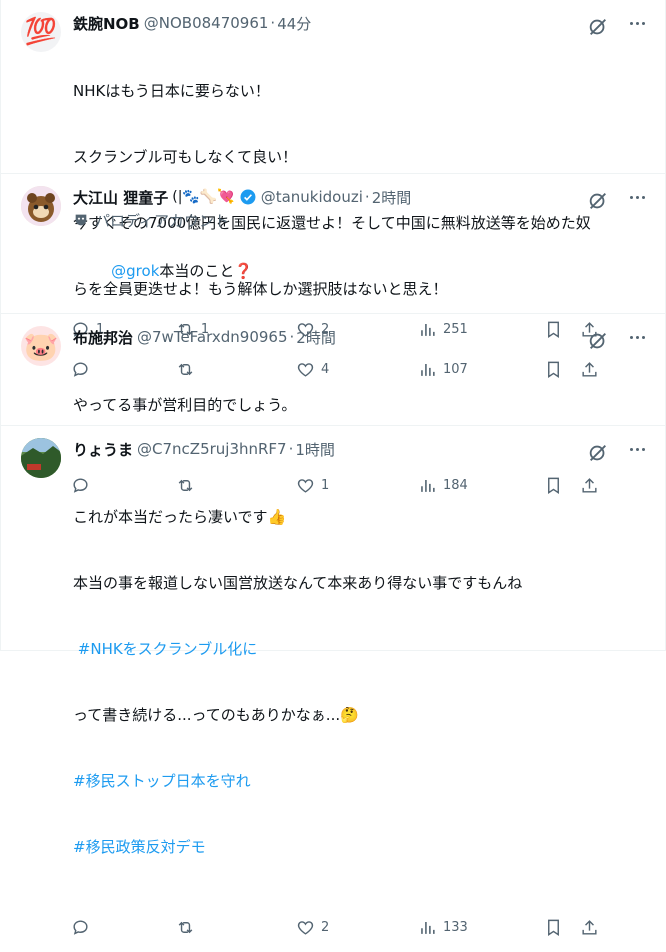  I want to click on text-line: って書き続ける...ってのもありかなぁ...🤔, so click(216, 715).